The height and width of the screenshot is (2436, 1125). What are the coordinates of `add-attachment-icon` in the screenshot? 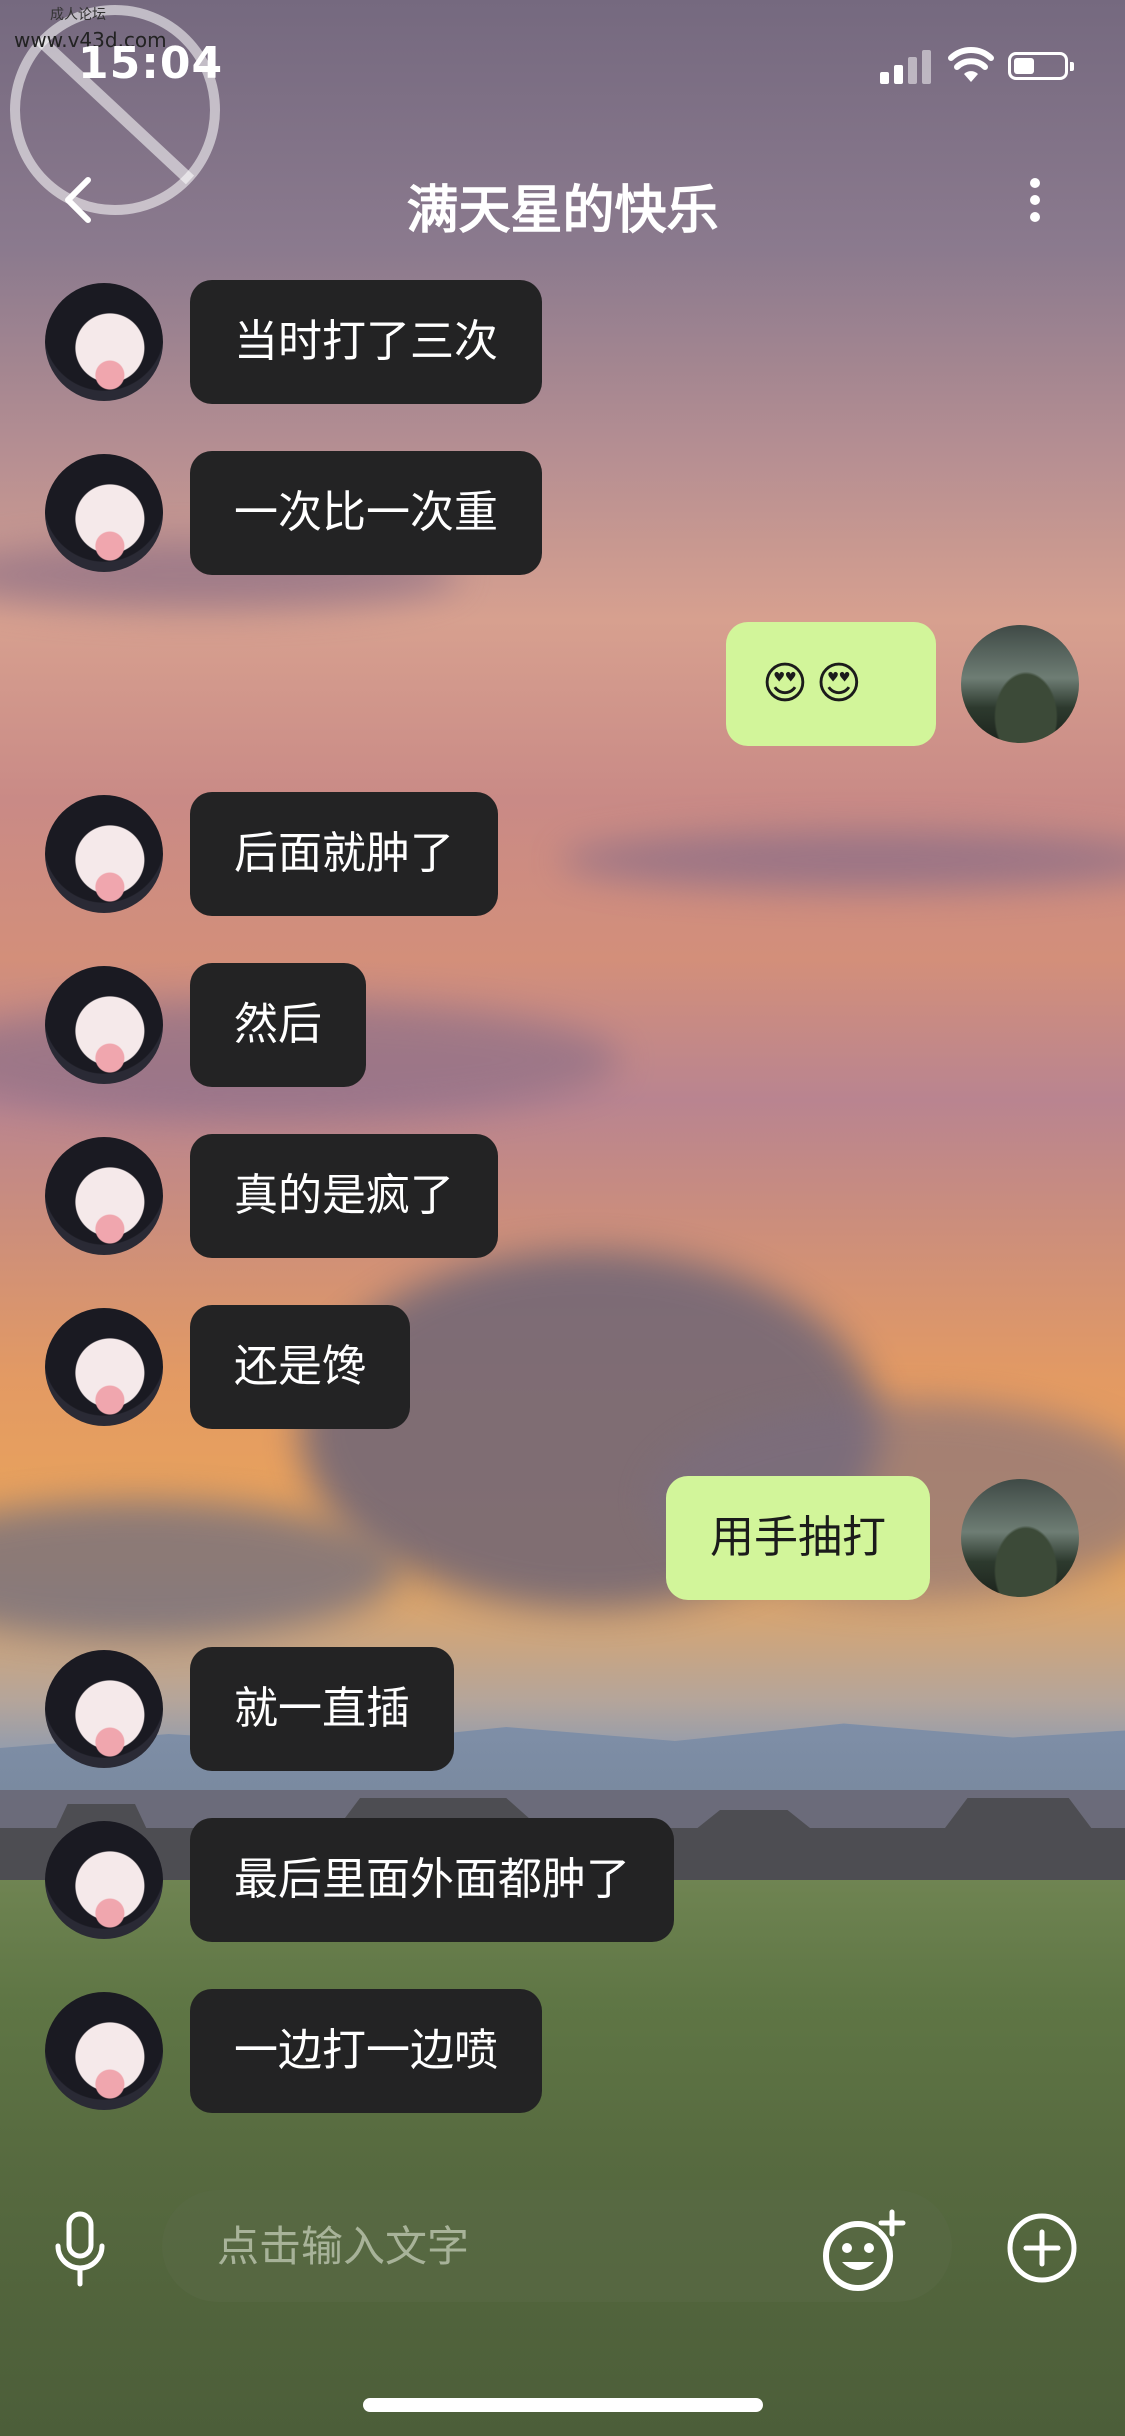 It's located at (1042, 2248).